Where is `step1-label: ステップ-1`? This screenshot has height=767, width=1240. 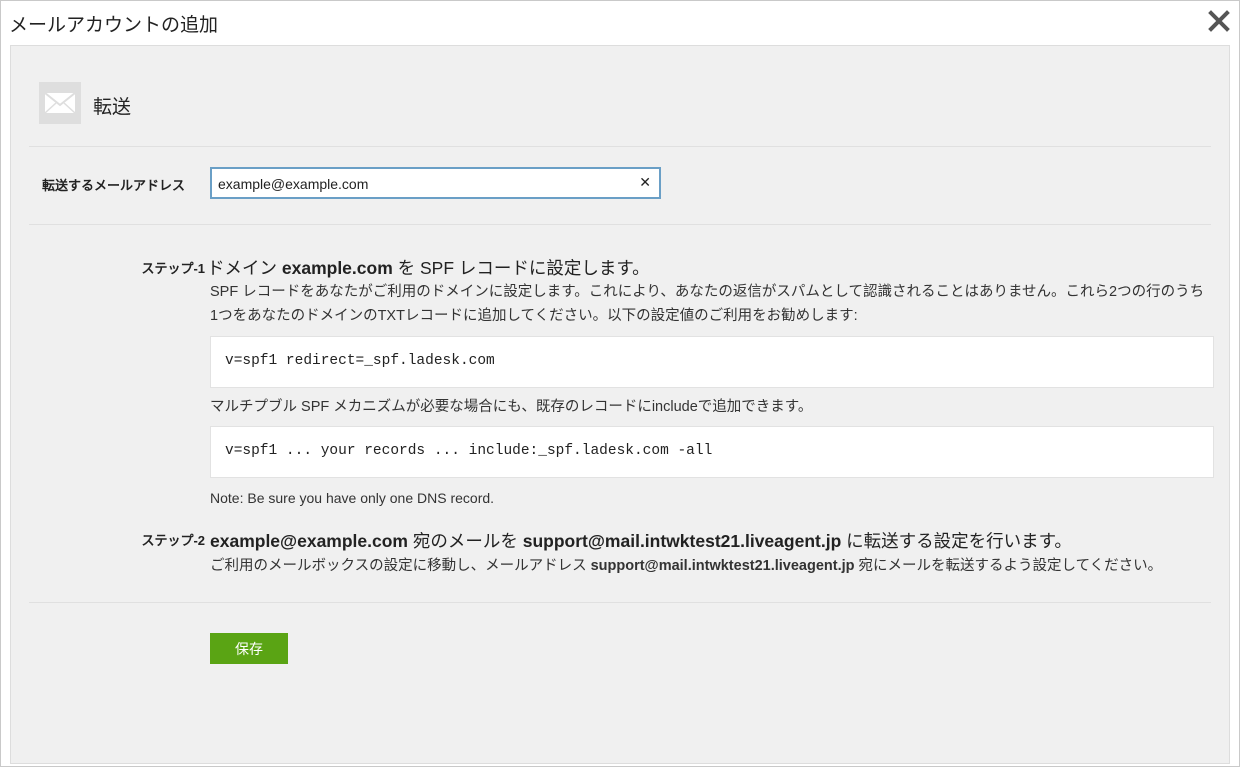 step1-label: ステップ-1 is located at coordinates (173, 268).